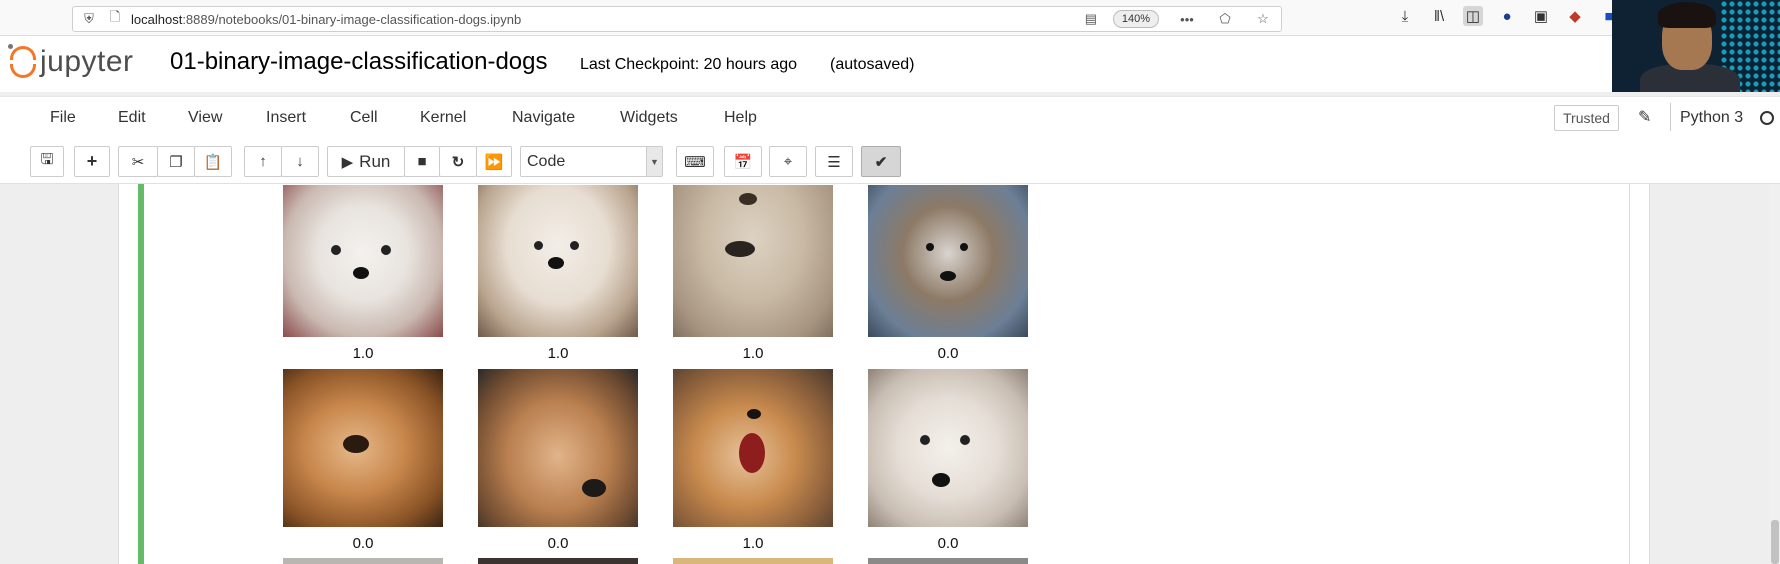  I want to click on restart-button: ↻, so click(458, 161).